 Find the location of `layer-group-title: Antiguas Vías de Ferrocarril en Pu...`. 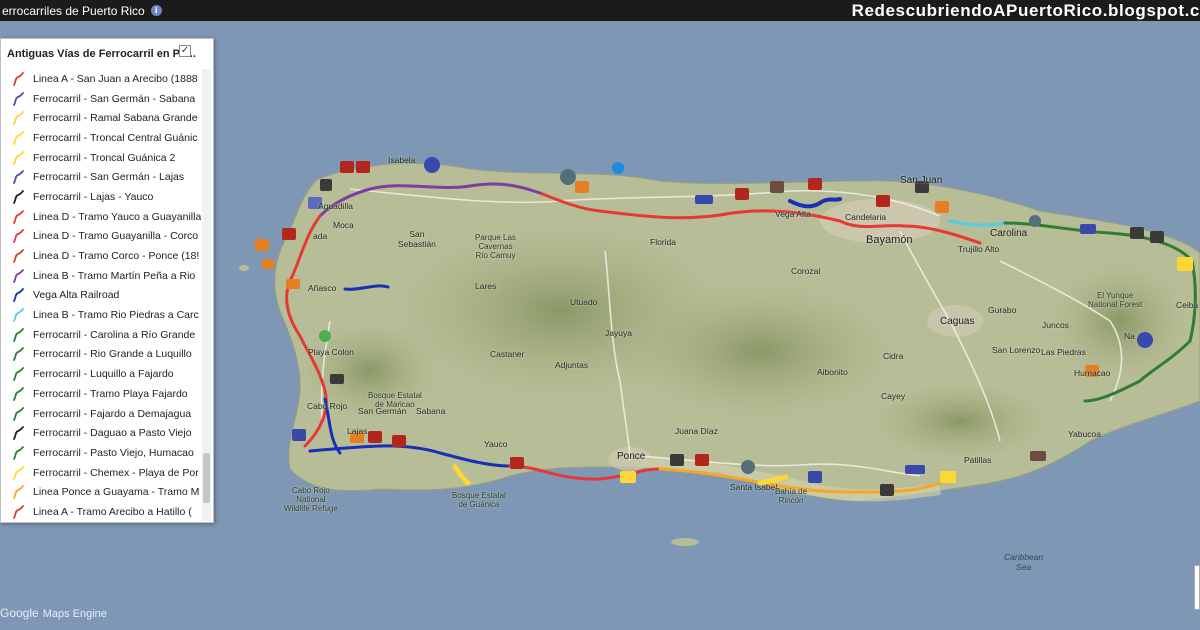

layer-group-title: Antiguas Vías de Ferrocarril en Pu... is located at coordinates (101, 54).